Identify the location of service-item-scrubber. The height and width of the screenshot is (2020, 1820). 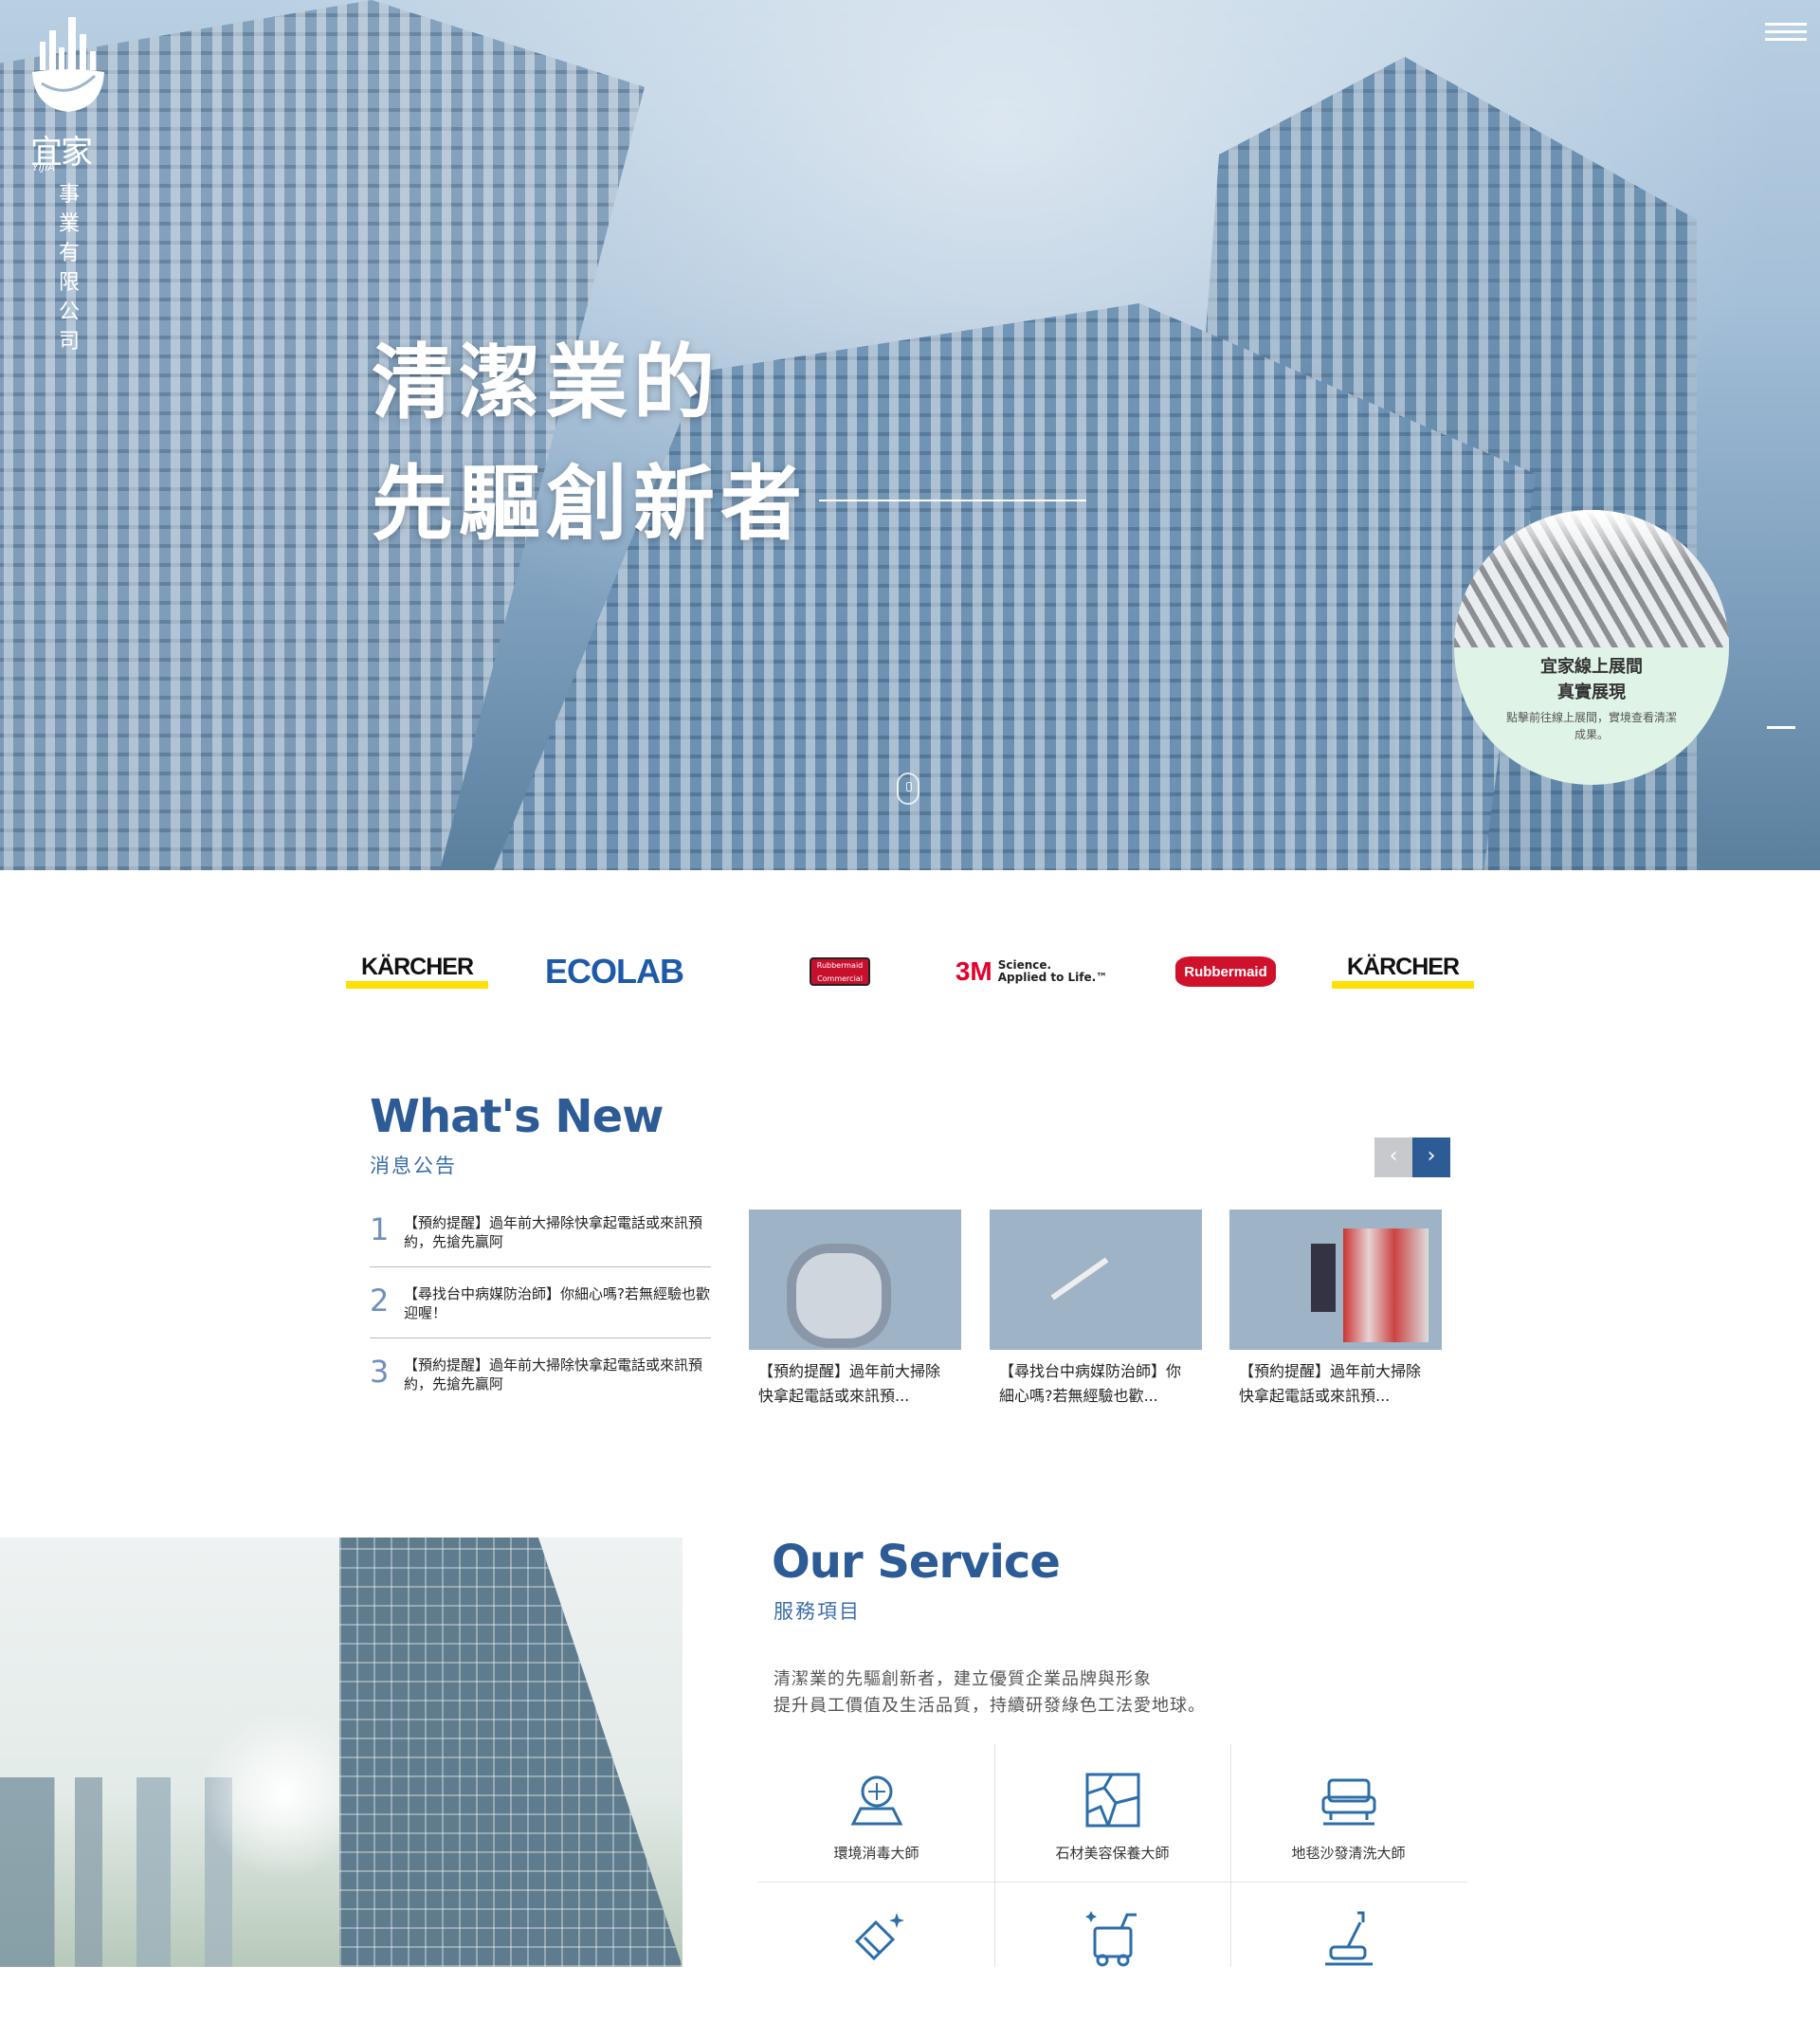
(1112, 1951).